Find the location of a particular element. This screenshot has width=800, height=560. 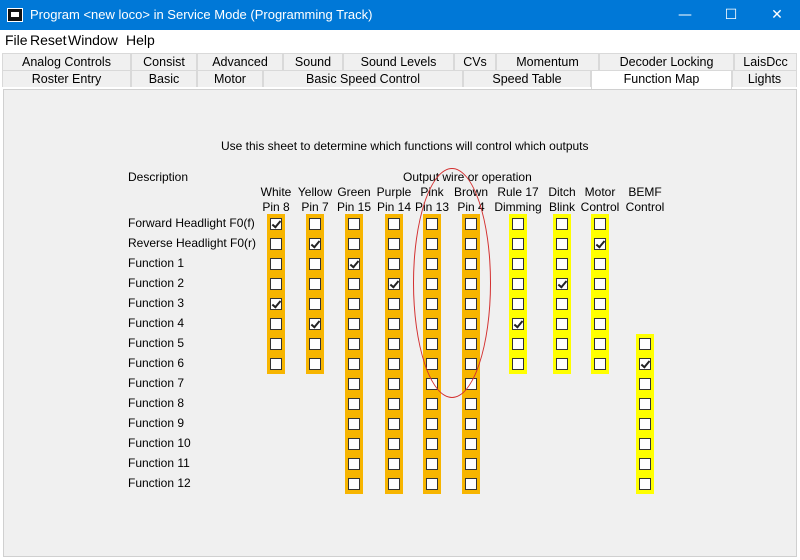

tab-analog-controls: Analog Controls is located at coordinates (66, 61).